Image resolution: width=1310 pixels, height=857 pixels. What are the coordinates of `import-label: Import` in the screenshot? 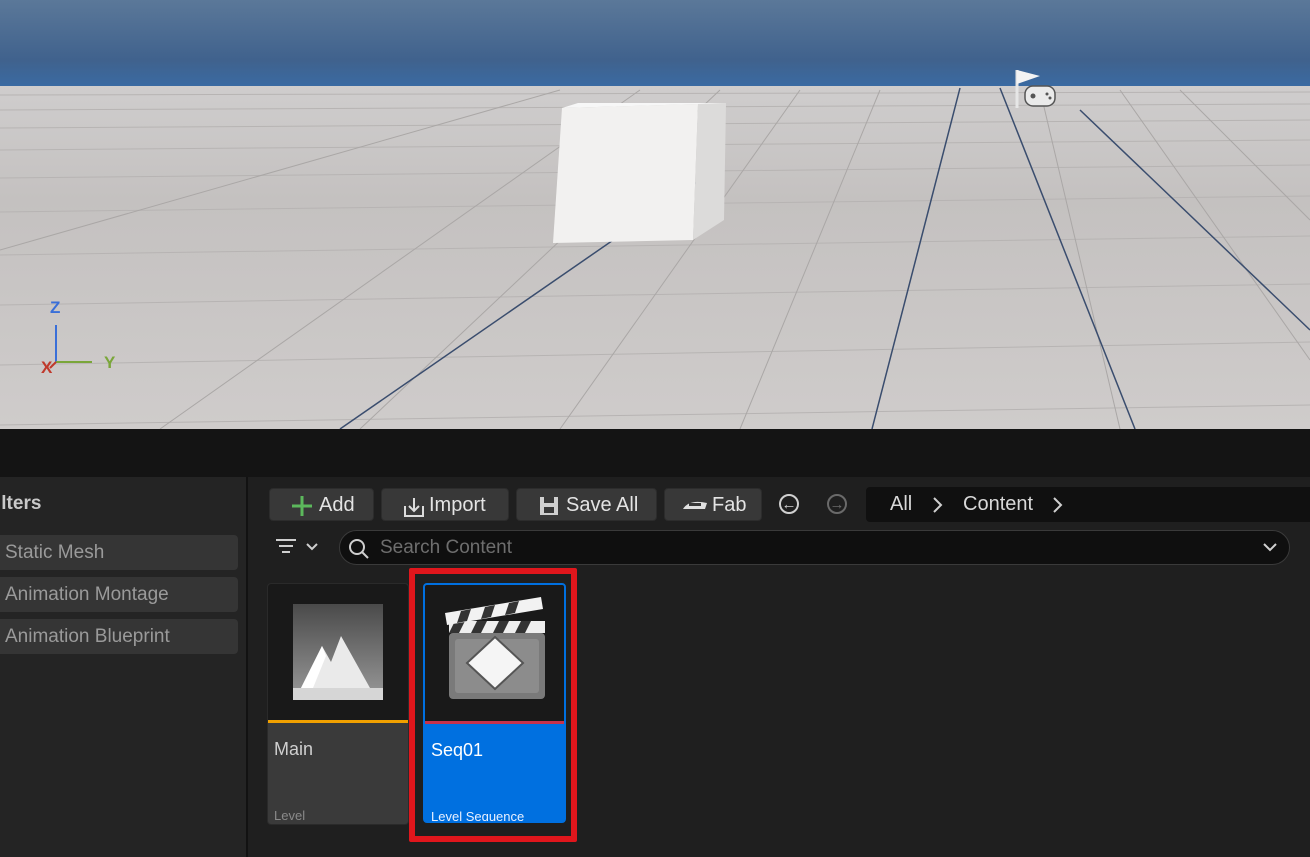 It's located at (457, 505).